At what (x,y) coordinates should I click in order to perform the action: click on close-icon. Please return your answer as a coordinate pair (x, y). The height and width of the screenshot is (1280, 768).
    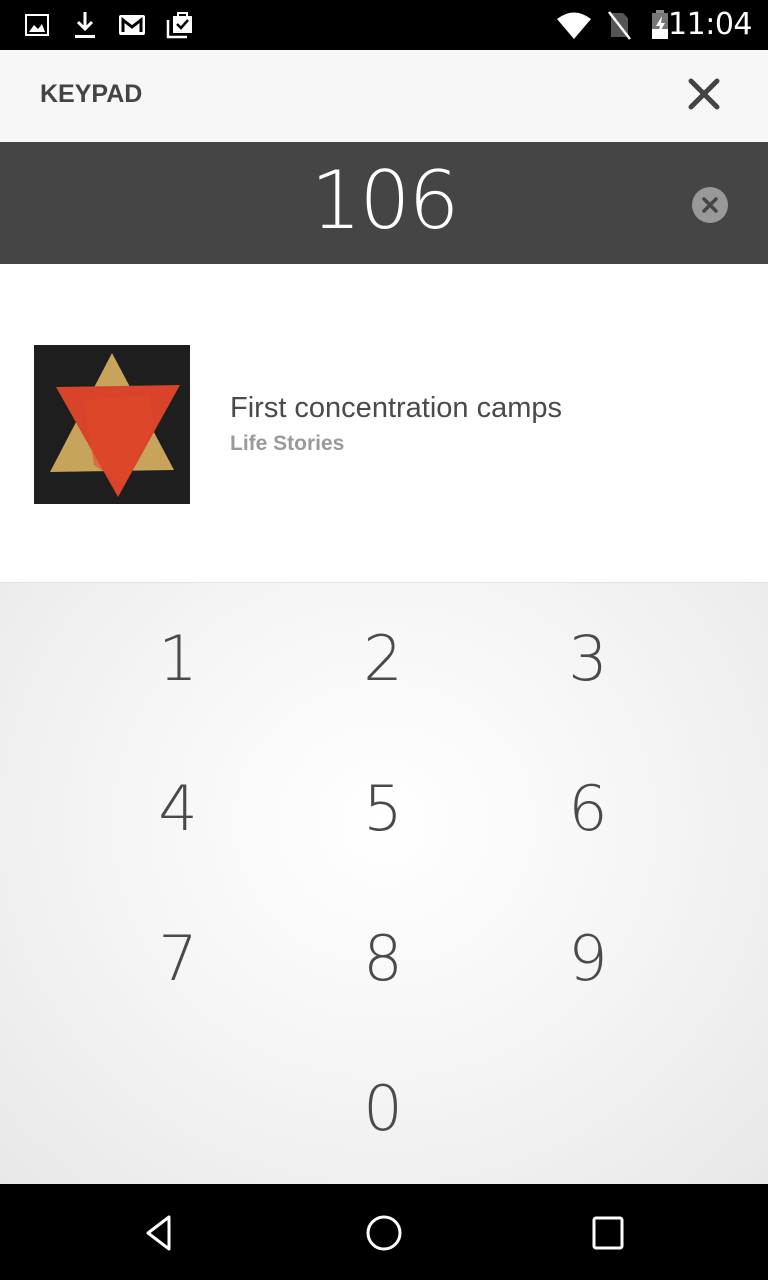
    Looking at the image, I should click on (704, 94).